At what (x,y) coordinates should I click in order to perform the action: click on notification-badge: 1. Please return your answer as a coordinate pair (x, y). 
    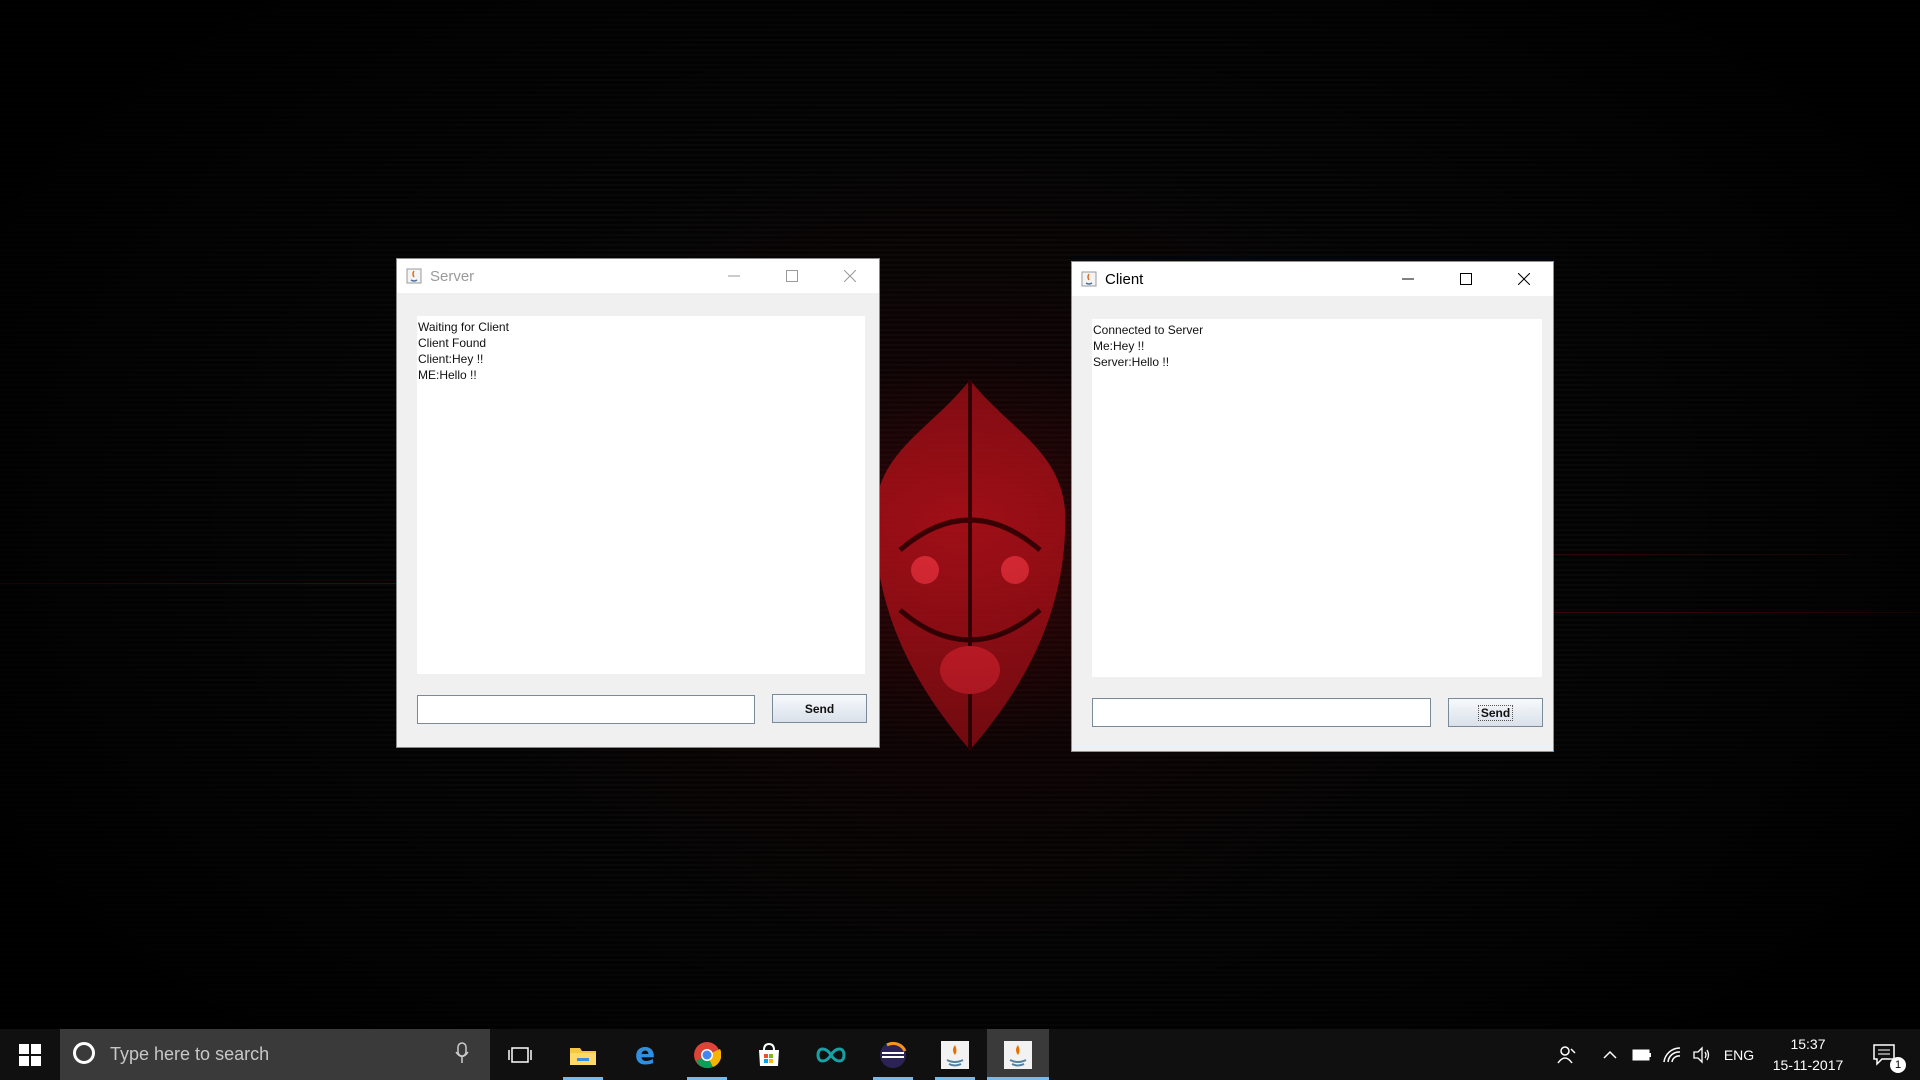
    Looking at the image, I should click on (1898, 1065).